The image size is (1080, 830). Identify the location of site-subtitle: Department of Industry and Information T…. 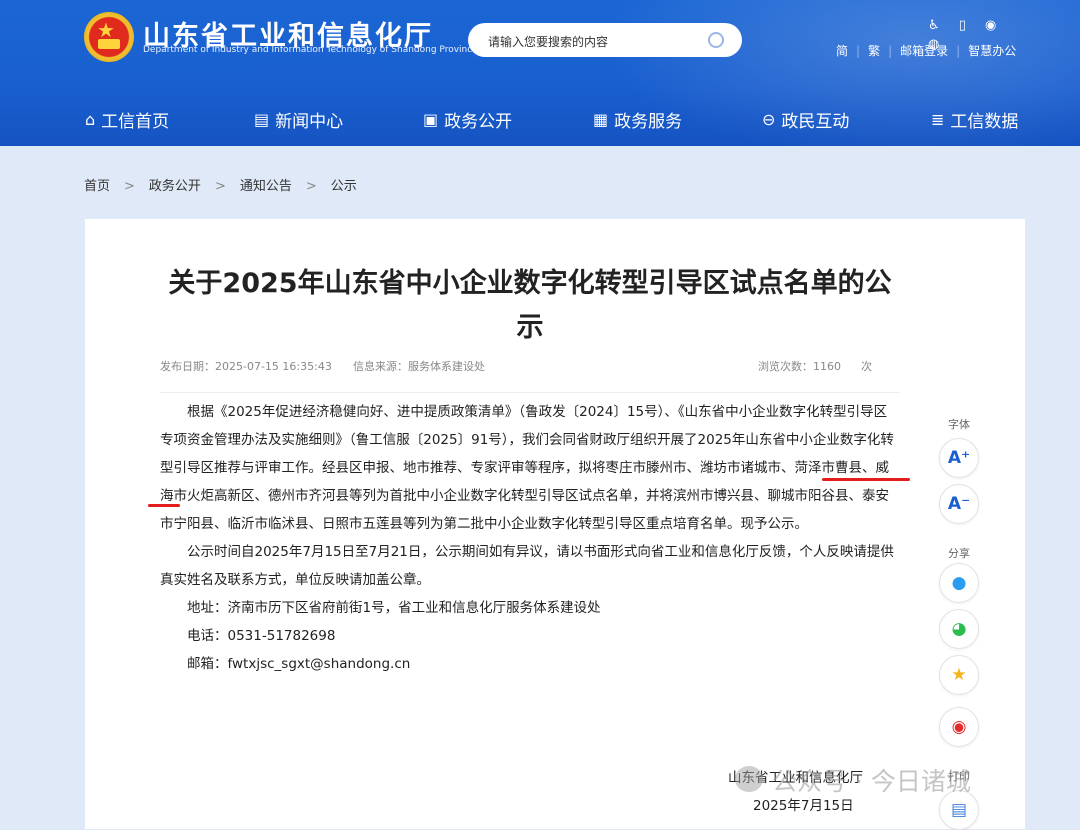
(310, 50).